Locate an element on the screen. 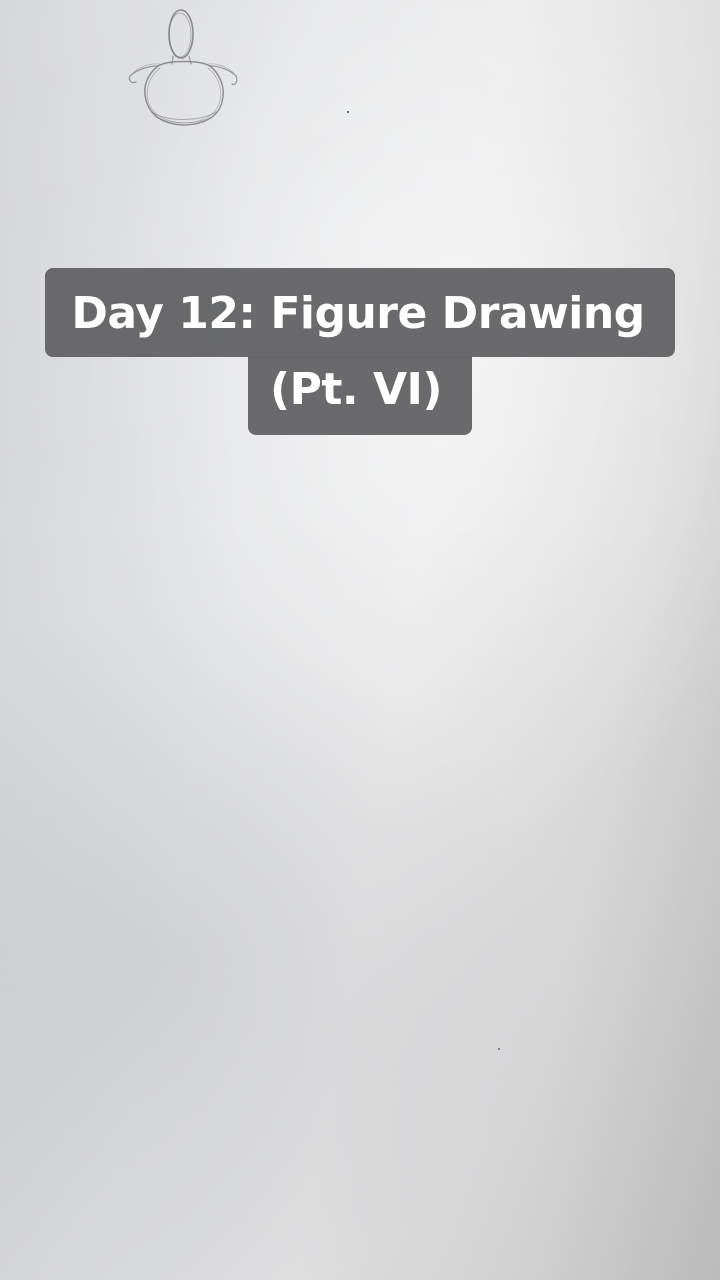  video-caption: Day 12: Figure Drawing (Pt. VI) is located at coordinates (360, 351).